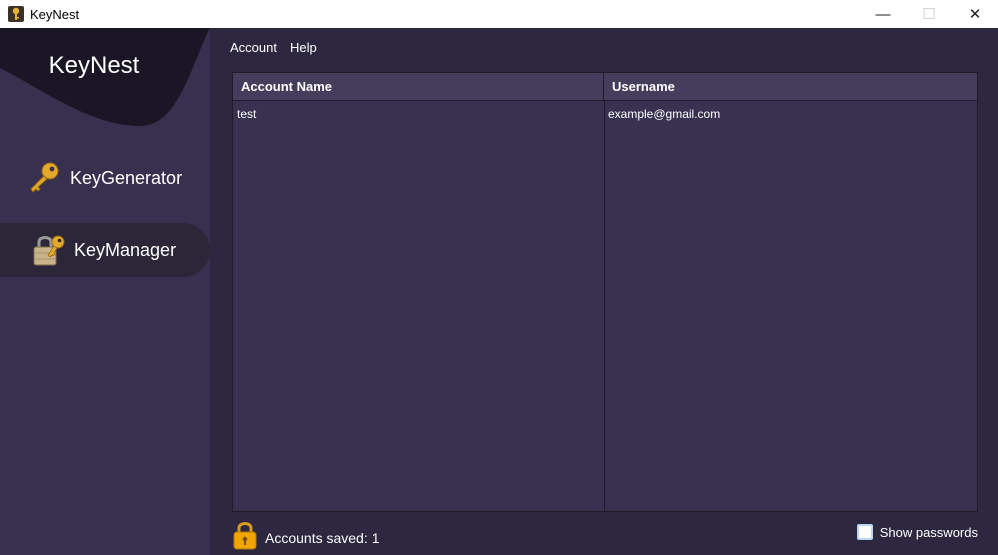 The height and width of the screenshot is (555, 998). What do you see at coordinates (247, 114) in the screenshot?
I see `cell-account-name: test` at bounding box center [247, 114].